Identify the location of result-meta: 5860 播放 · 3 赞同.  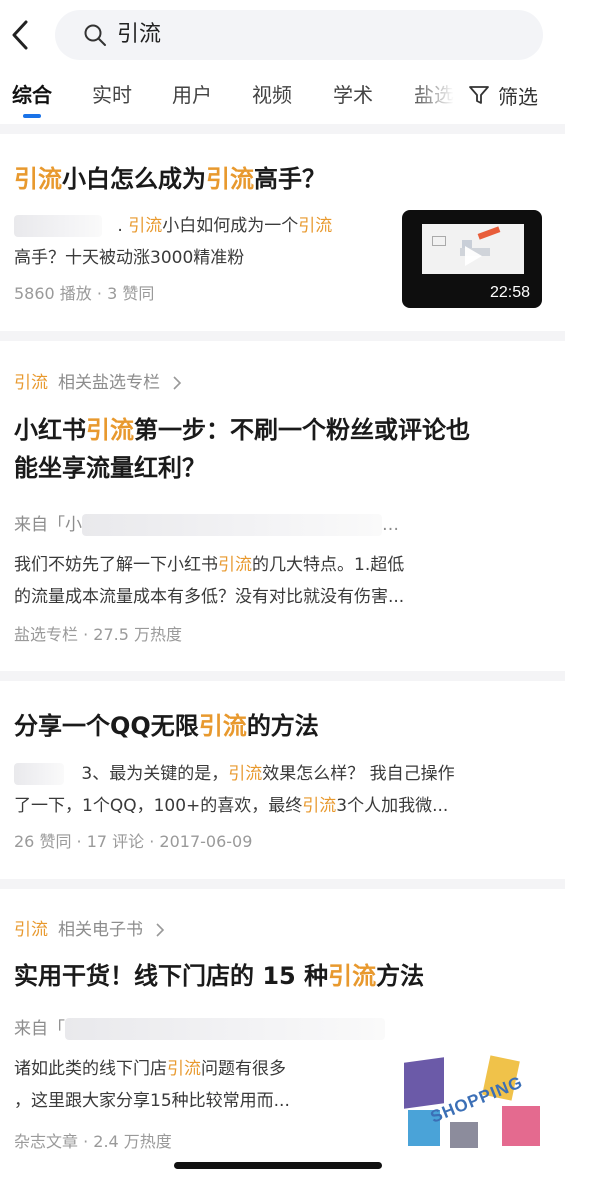
(84, 293).